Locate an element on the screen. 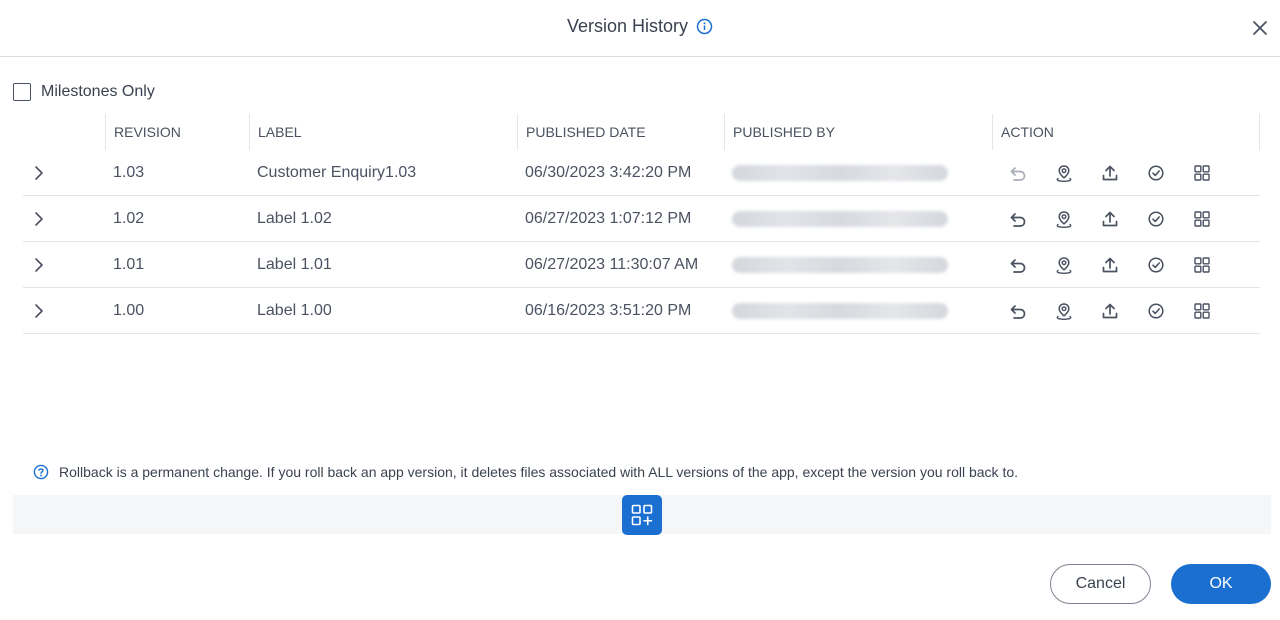  column-header-revision: REVISION is located at coordinates (177, 132).